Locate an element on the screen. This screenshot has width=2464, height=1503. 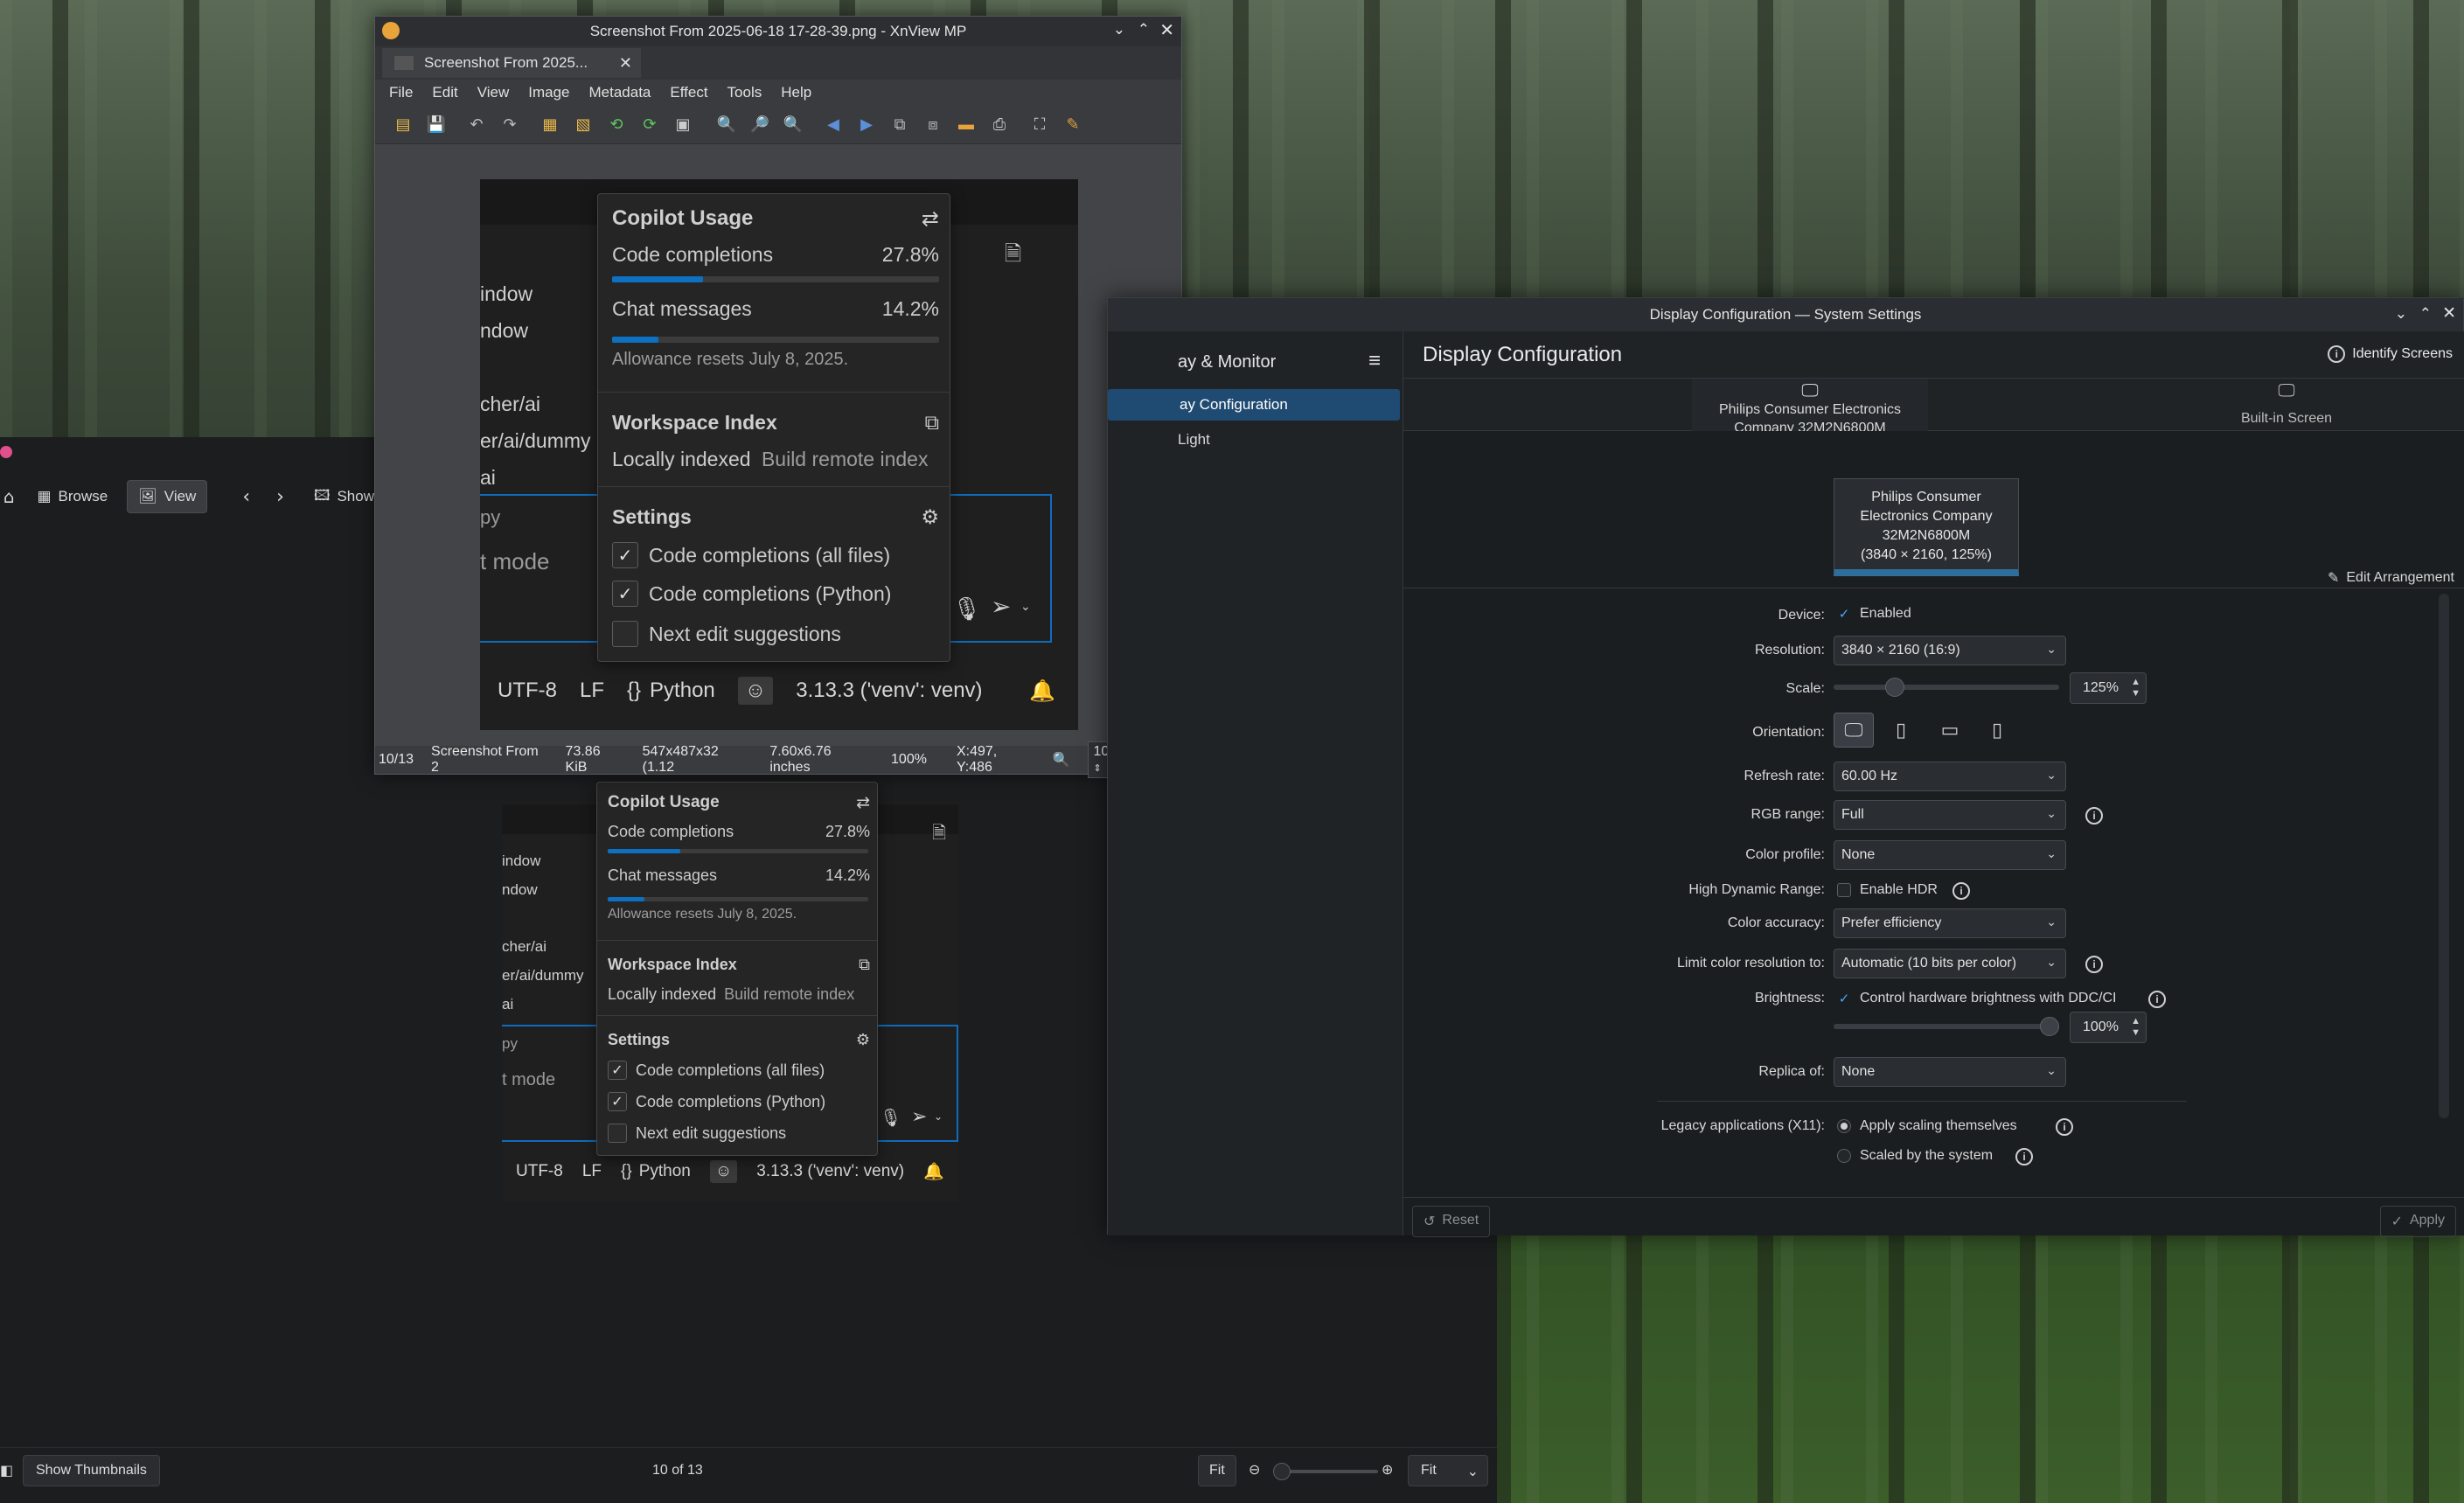
device-enabled-checkbox: ✓ Enabled is located at coordinates (1874, 614).